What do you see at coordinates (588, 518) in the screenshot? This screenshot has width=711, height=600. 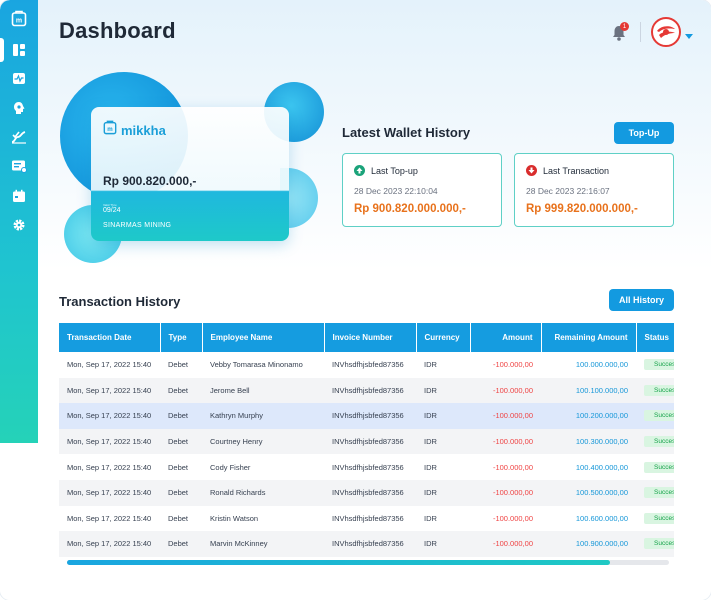 I see `remaining-amount-cell: 100.600.000,00` at bounding box center [588, 518].